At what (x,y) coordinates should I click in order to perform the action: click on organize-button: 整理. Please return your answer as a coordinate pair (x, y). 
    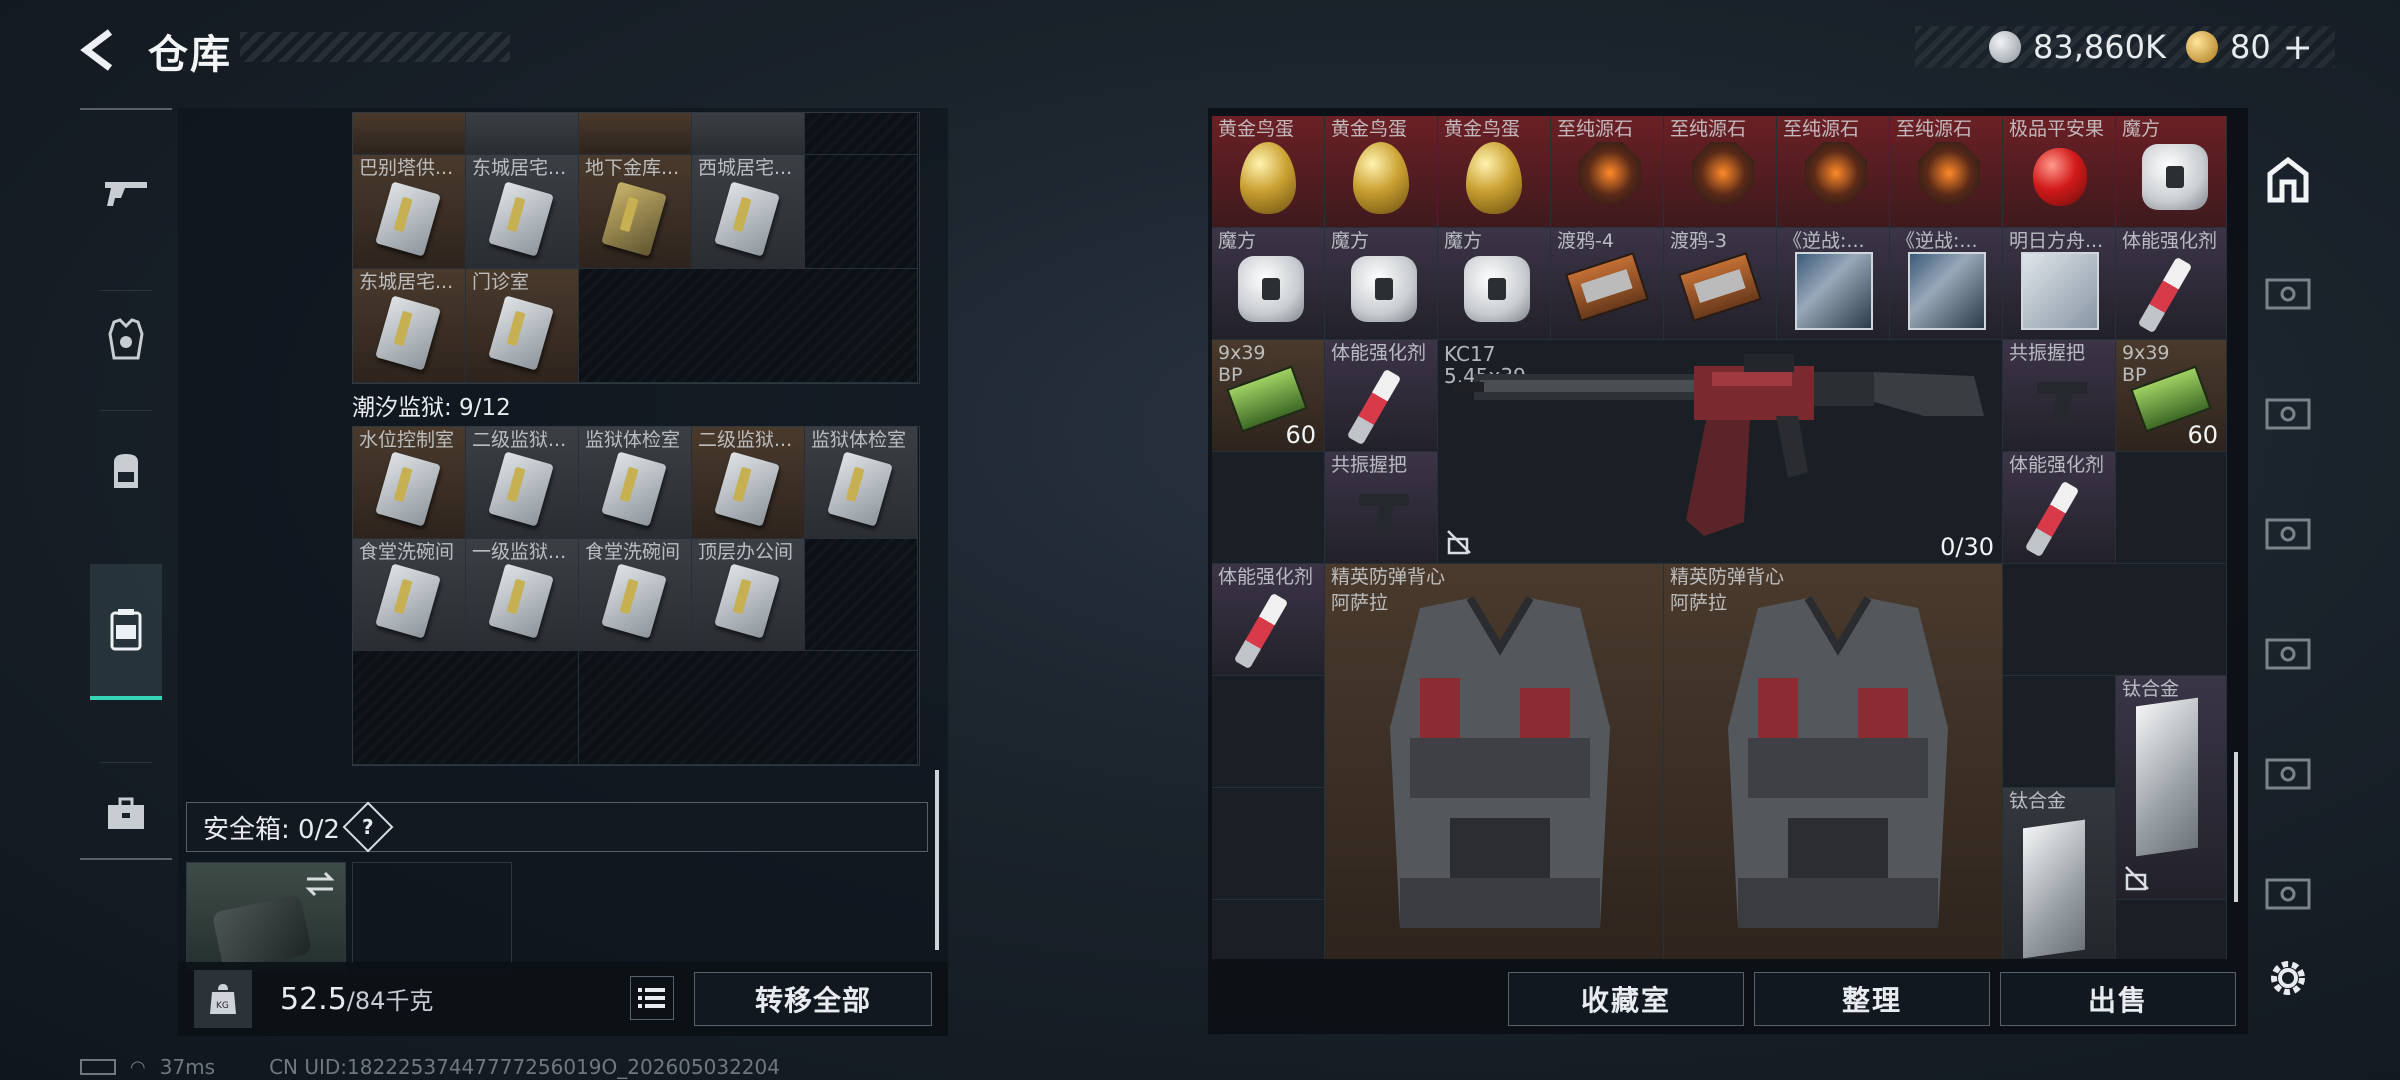
    Looking at the image, I should click on (1872, 999).